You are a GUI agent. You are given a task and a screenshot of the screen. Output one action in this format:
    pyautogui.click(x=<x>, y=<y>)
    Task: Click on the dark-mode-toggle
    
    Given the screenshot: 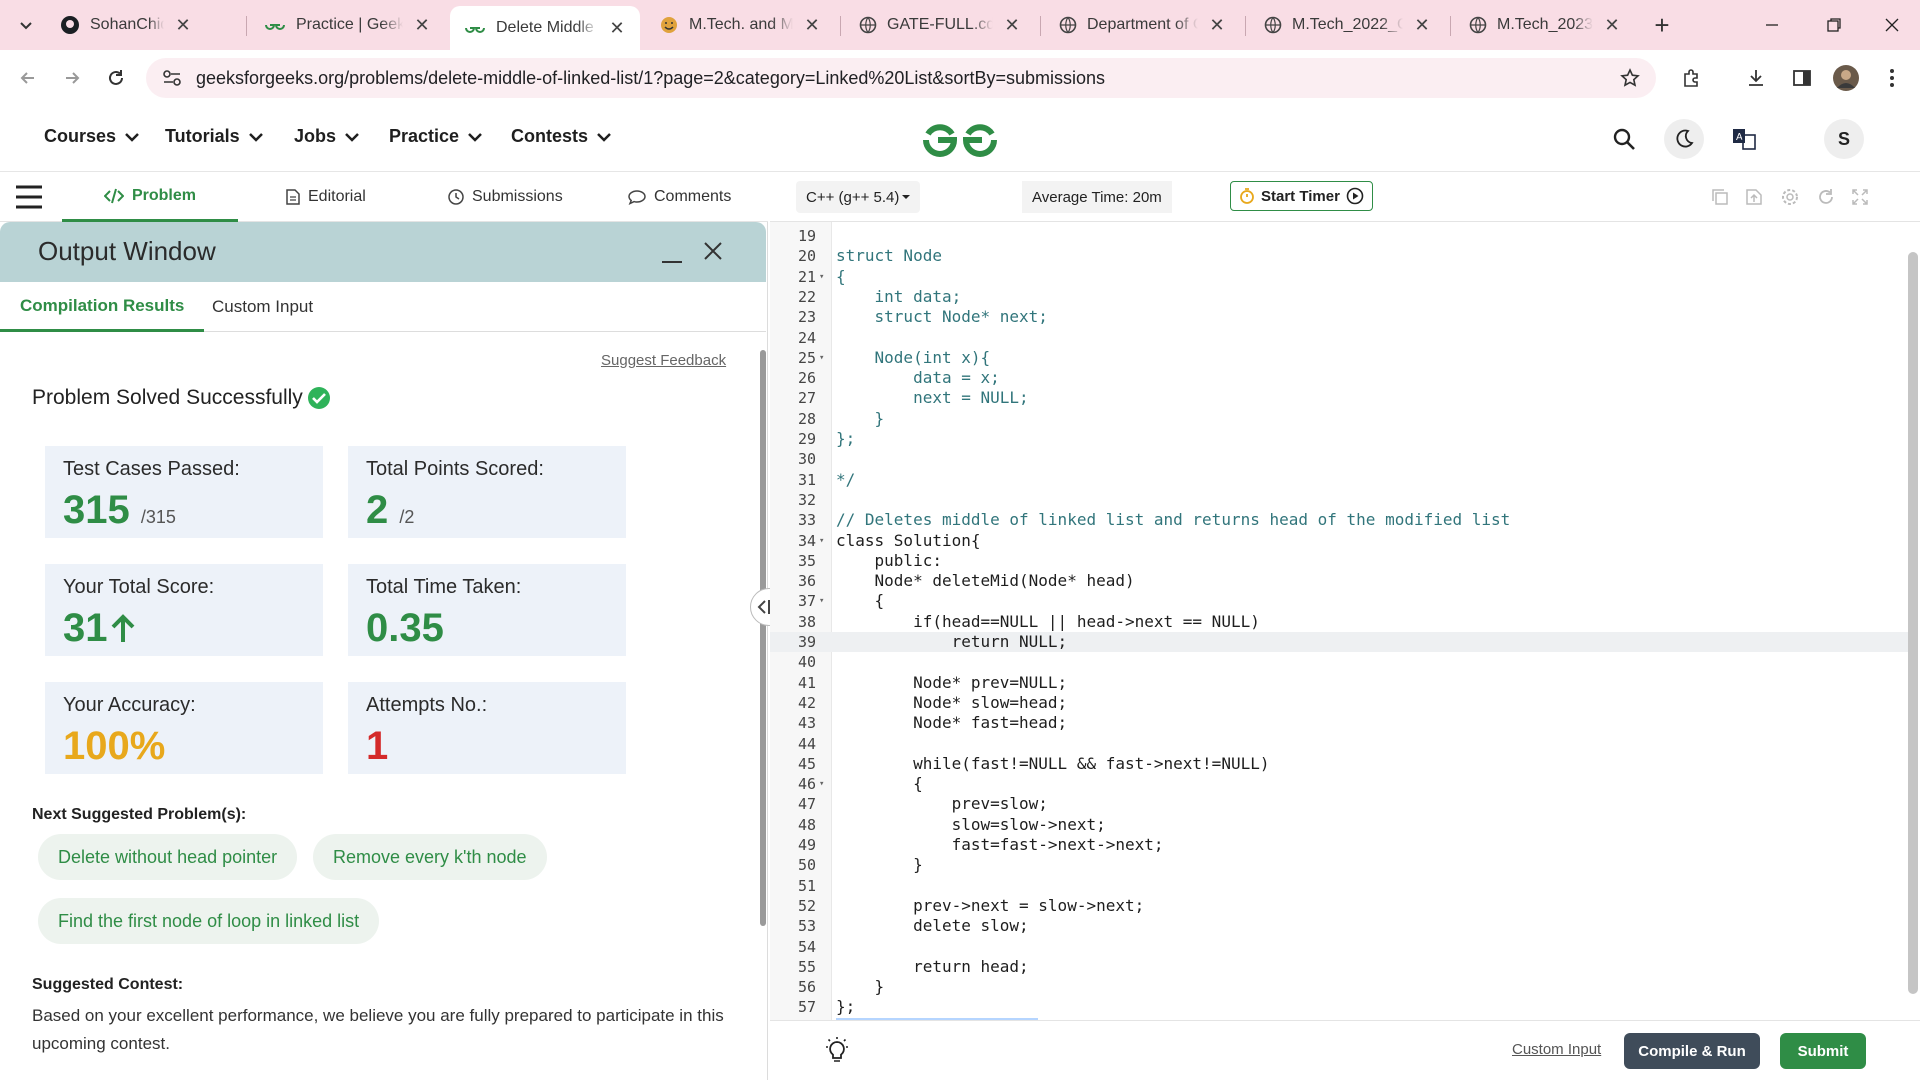 What is the action you would take?
    pyautogui.click(x=1684, y=139)
    